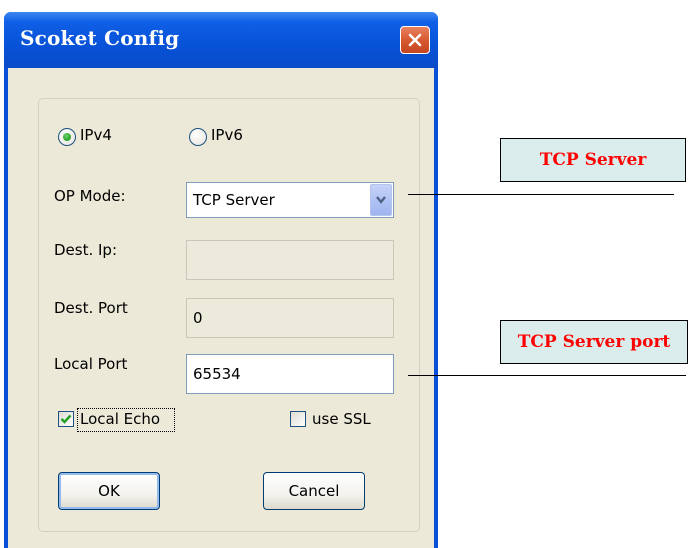 The image size is (694, 548). Describe the element at coordinates (593, 160) in the screenshot. I see `tcp-server-callout: TCP Server` at that location.